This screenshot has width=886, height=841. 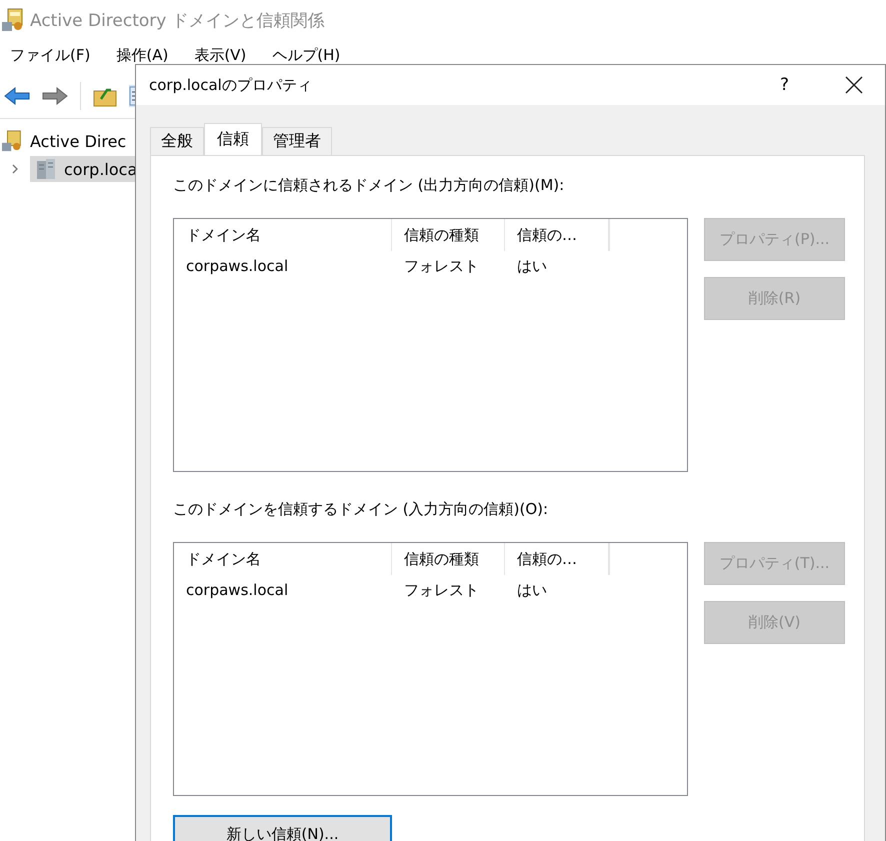 I want to click on help-button: ?, so click(x=784, y=85).